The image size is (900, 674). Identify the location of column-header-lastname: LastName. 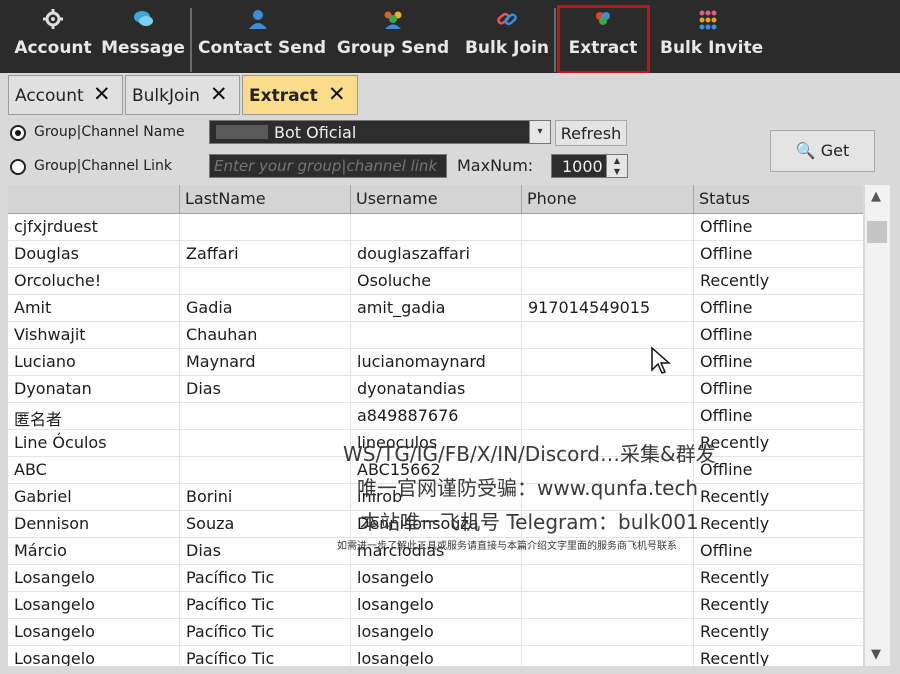
(265, 199).